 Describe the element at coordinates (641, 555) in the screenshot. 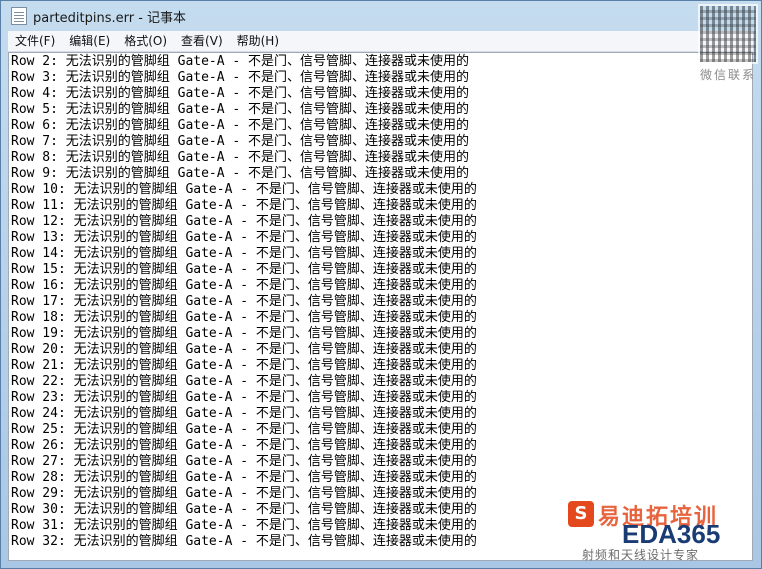

I see `watermark-tagline: 射频和天线设计专家` at that location.